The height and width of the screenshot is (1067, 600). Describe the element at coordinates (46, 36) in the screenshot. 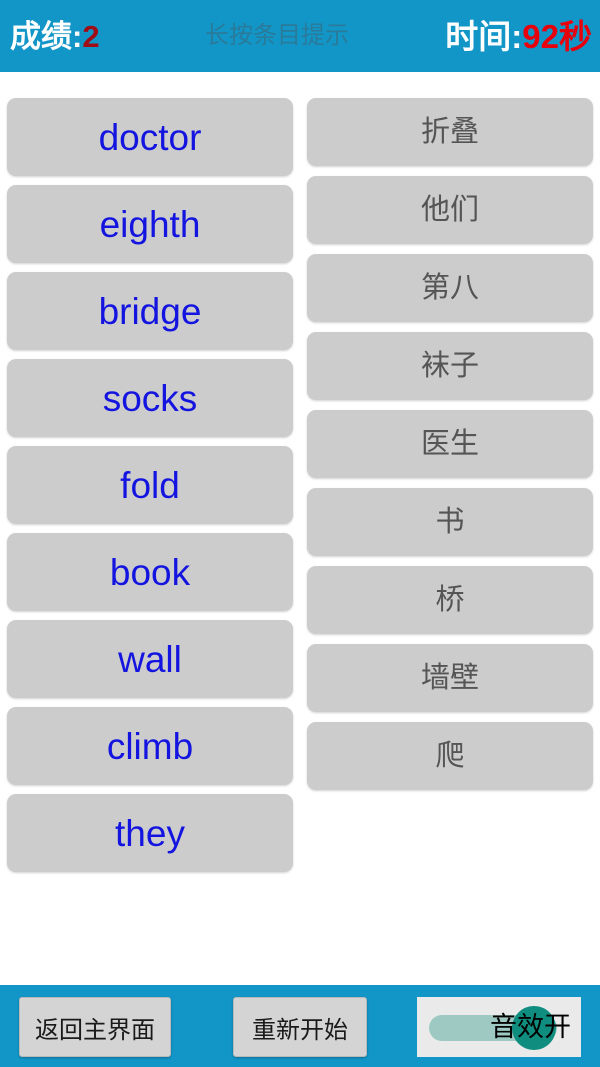

I see `score-label: 成绩:` at that location.